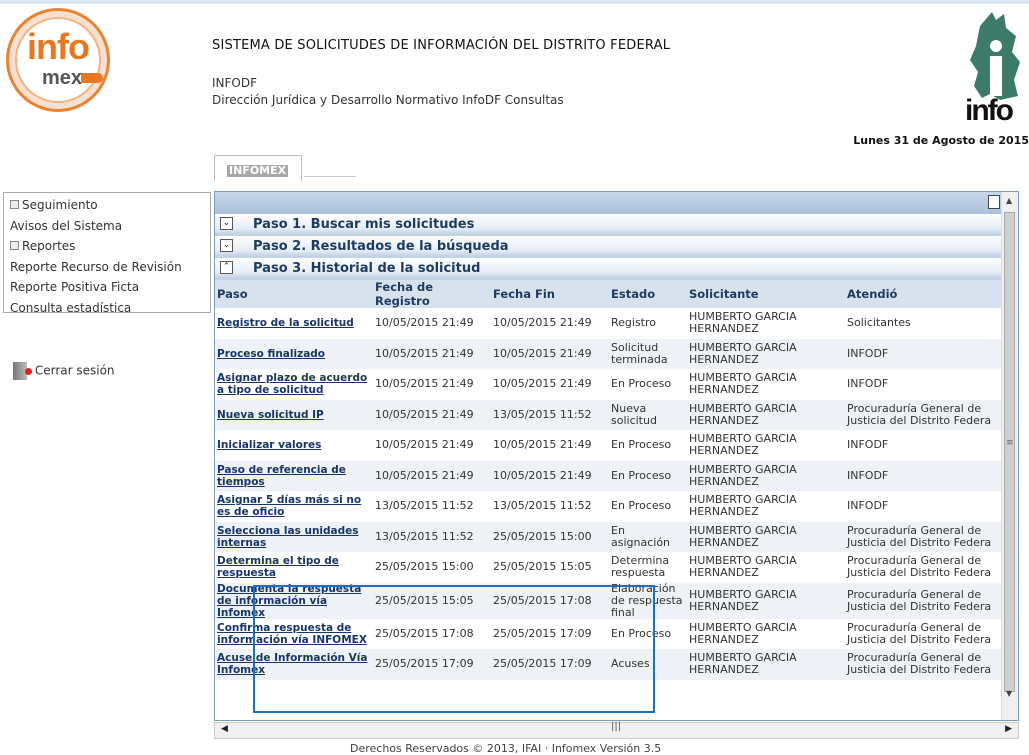 The height and width of the screenshot is (755, 1029). What do you see at coordinates (64, 371) in the screenshot?
I see `logout-button: Cerrar sesión` at bounding box center [64, 371].